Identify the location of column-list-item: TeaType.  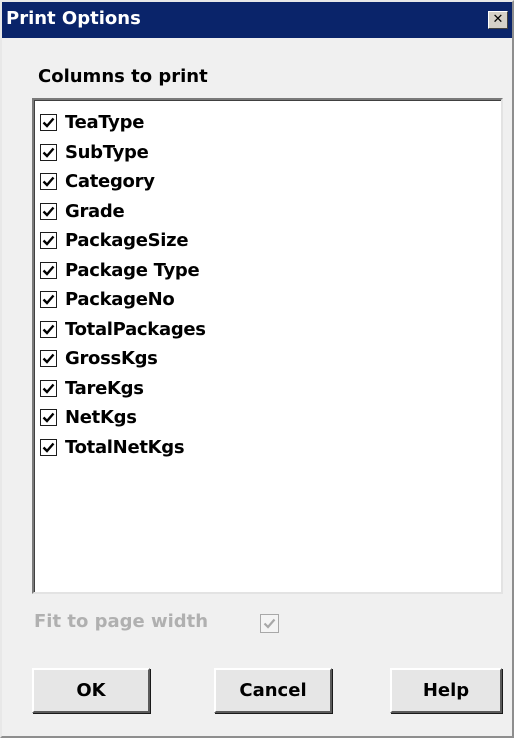
(123, 123).